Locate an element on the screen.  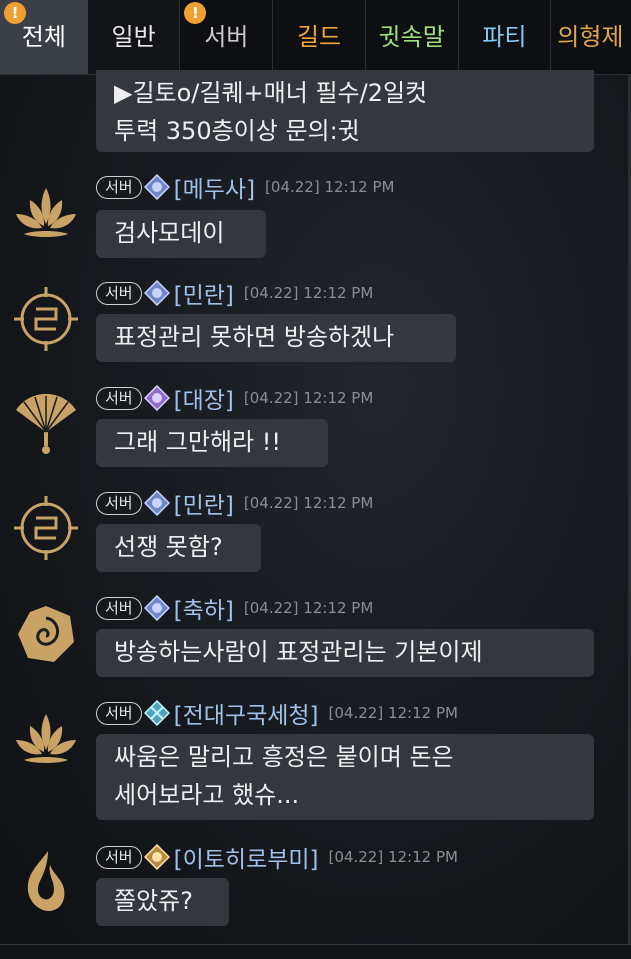
tab-label: 파티 is located at coordinates (504, 36).